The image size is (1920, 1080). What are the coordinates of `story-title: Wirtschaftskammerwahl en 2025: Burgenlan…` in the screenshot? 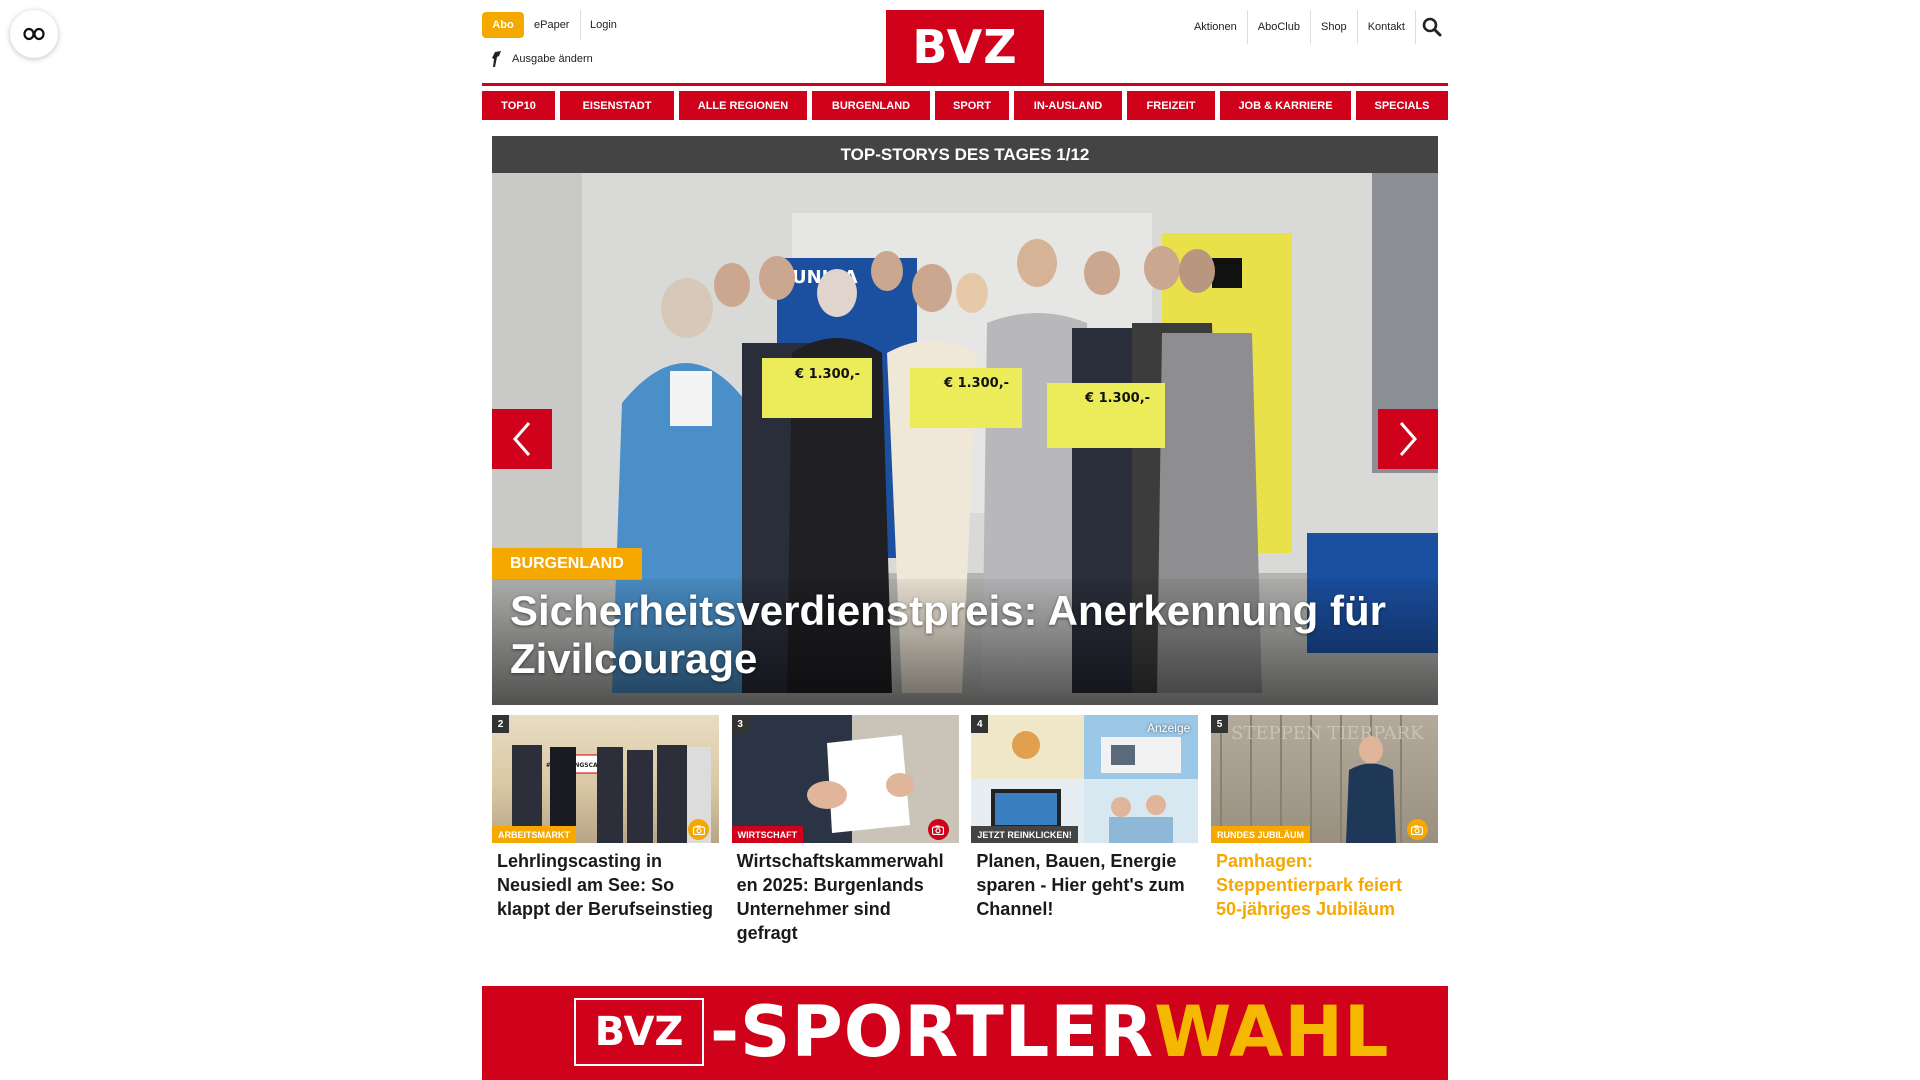 It's located at (845, 897).